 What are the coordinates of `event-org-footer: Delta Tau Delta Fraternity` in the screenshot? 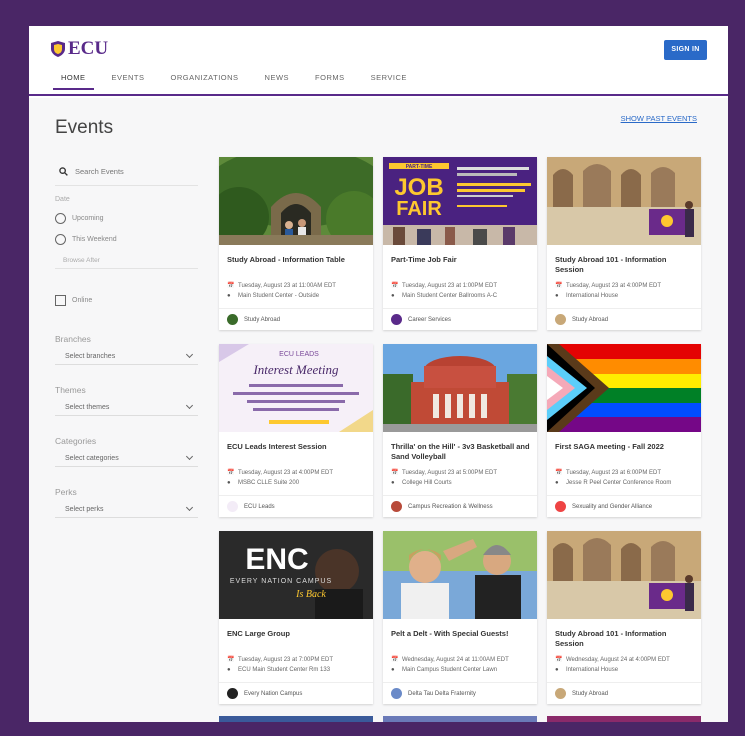 It's located at (460, 693).